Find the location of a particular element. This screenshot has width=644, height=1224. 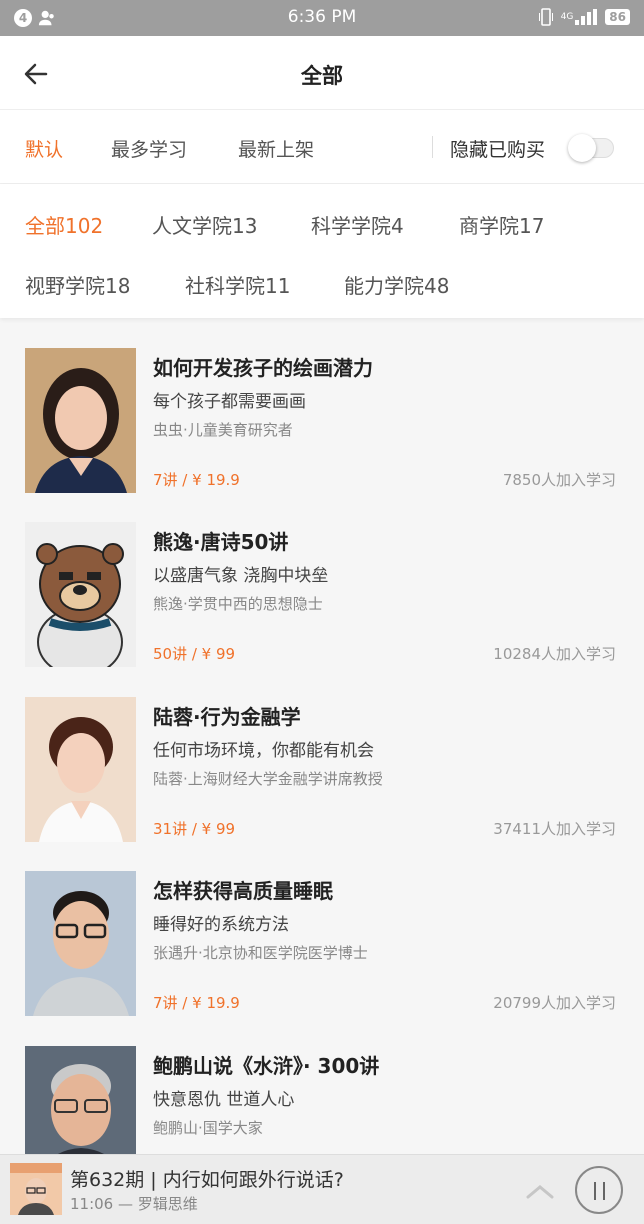

category-humanities: 人文学院13 is located at coordinates (204, 224).